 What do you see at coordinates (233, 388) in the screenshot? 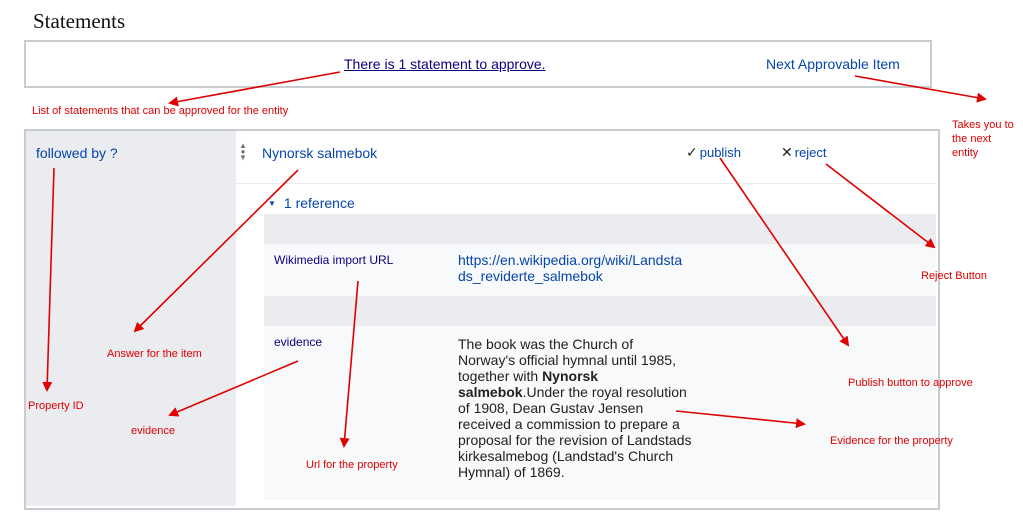
I see `arrow-evidence` at bounding box center [233, 388].